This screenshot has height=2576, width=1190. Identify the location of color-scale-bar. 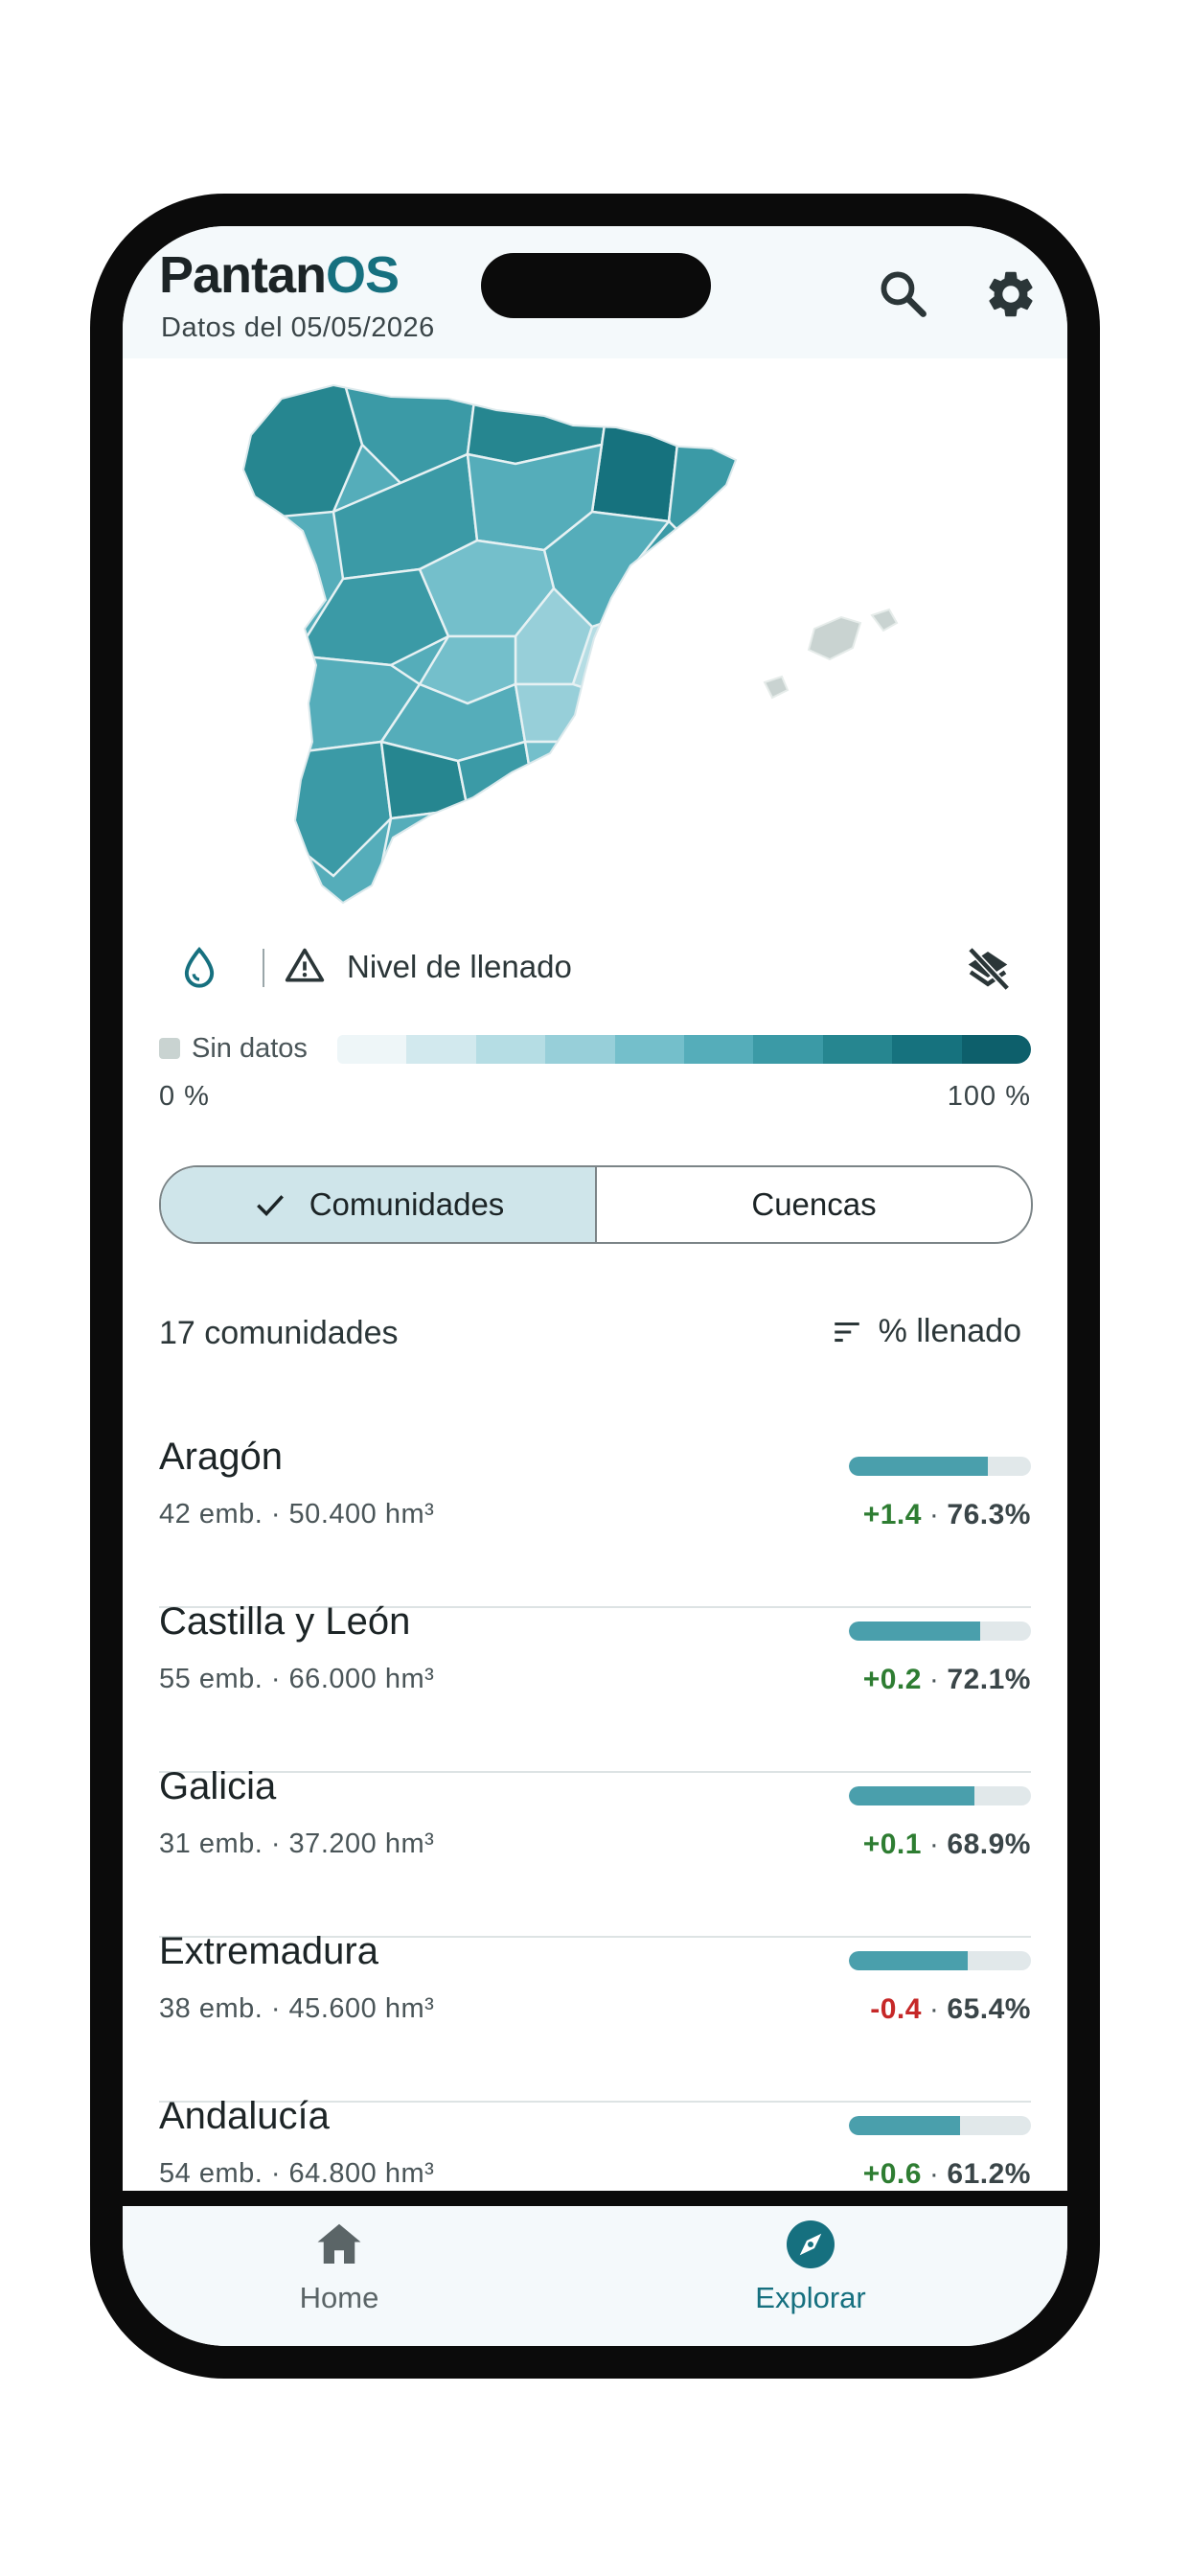
(684, 1049).